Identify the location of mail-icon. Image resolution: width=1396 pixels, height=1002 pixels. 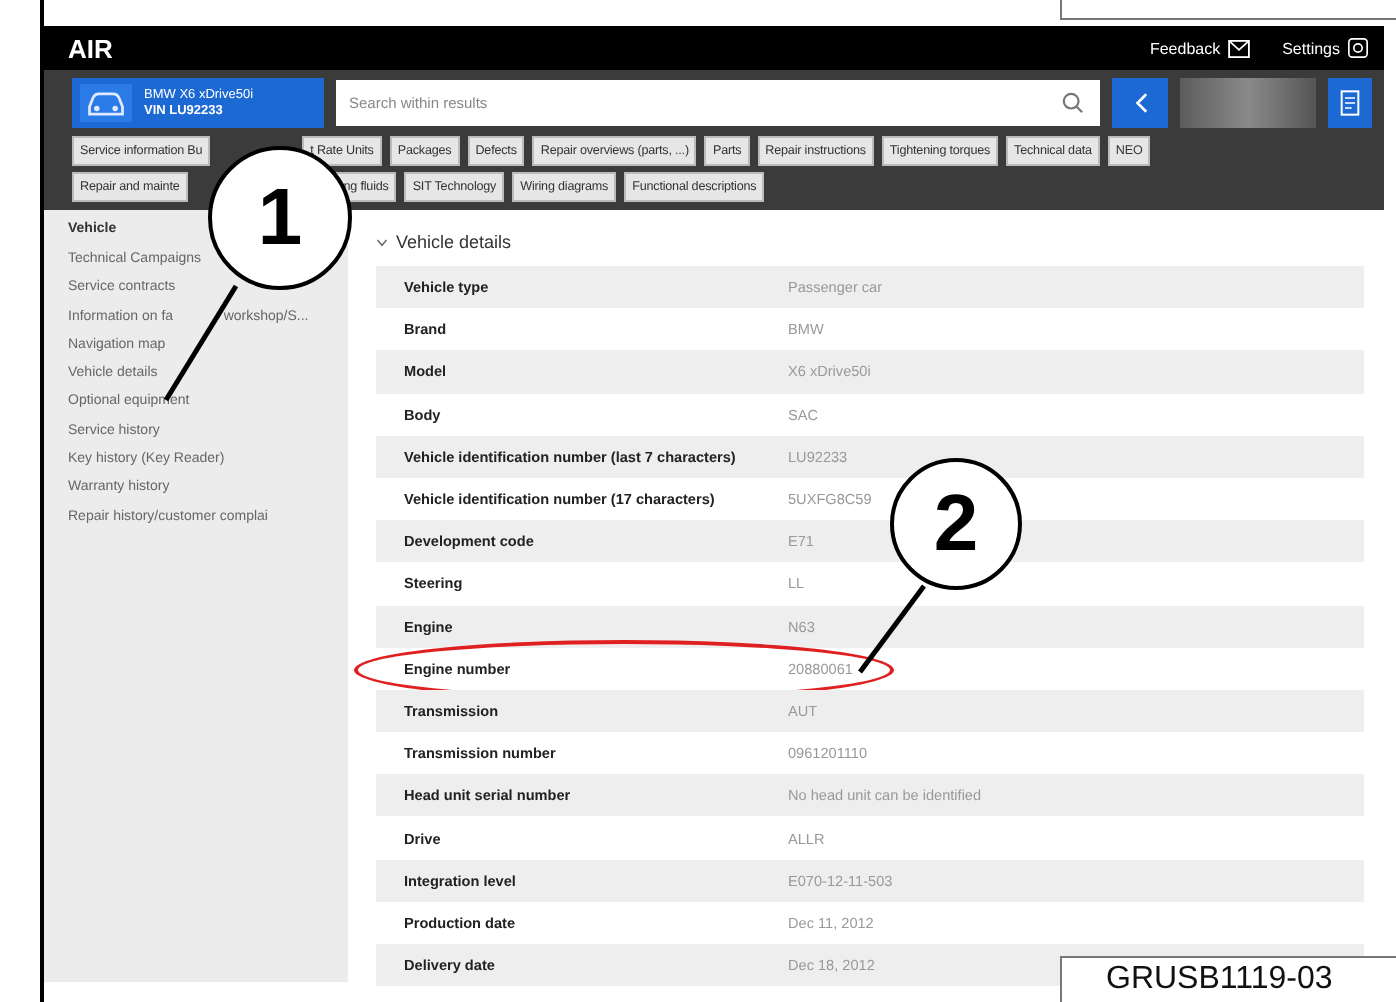
(1239, 48).